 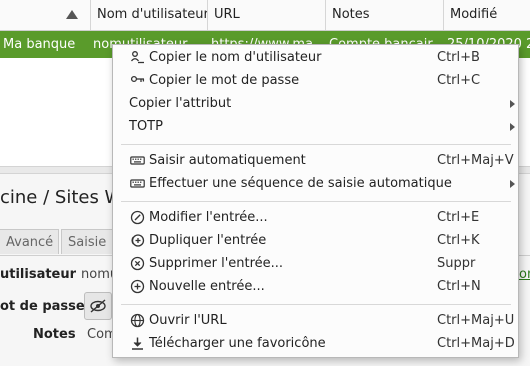 What do you see at coordinates (315, 263) in the screenshot?
I see `menu-item-delete-entry: Supprimer l'entrée... Suppr` at bounding box center [315, 263].